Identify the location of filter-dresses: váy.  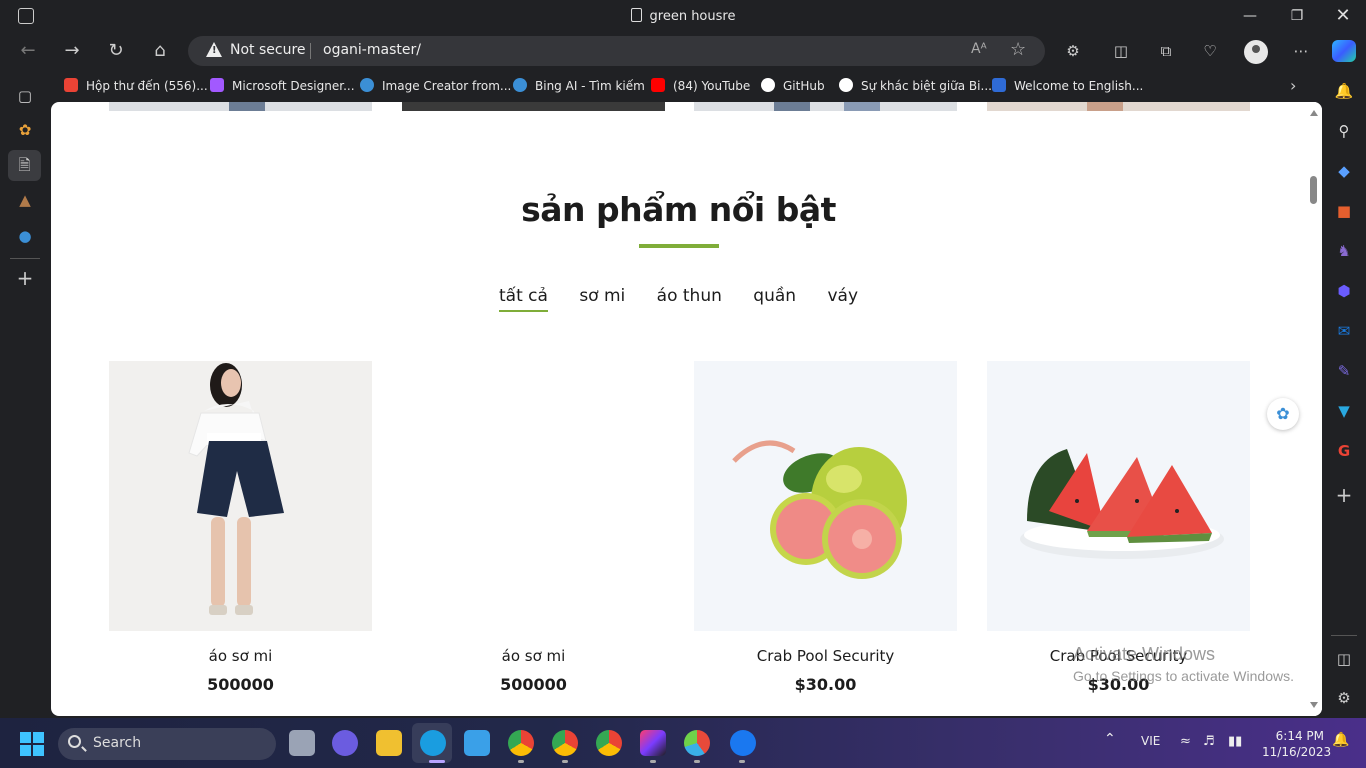
(842, 298).